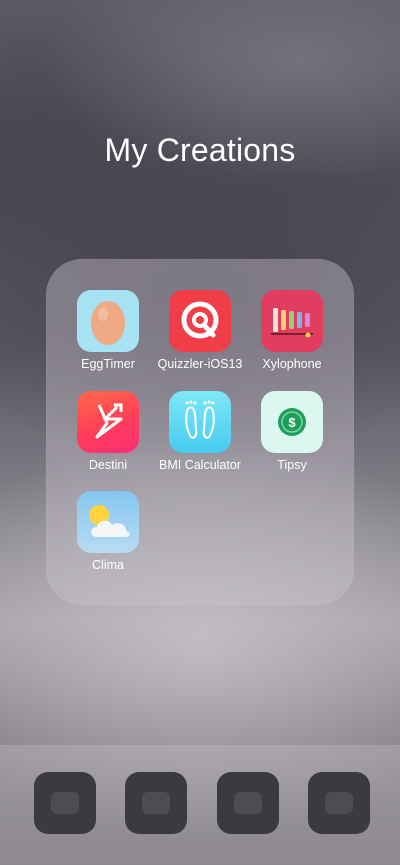 This screenshot has height=865, width=400. Describe the element at coordinates (200, 465) in the screenshot. I see `app-label: BMI Calculator` at that location.